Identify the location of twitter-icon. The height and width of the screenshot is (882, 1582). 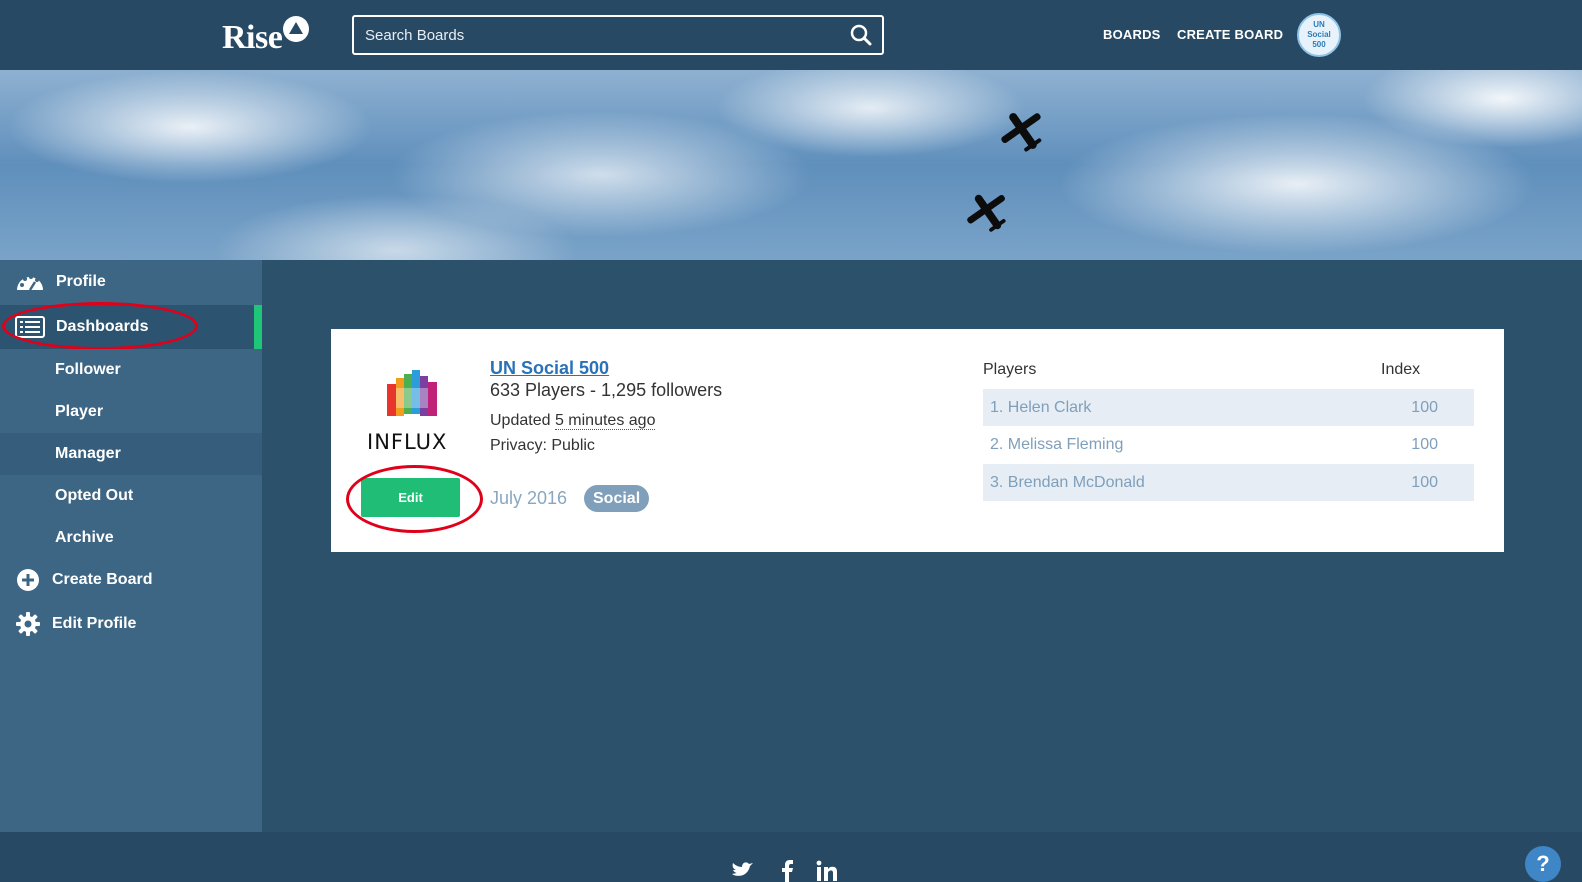
(742, 871).